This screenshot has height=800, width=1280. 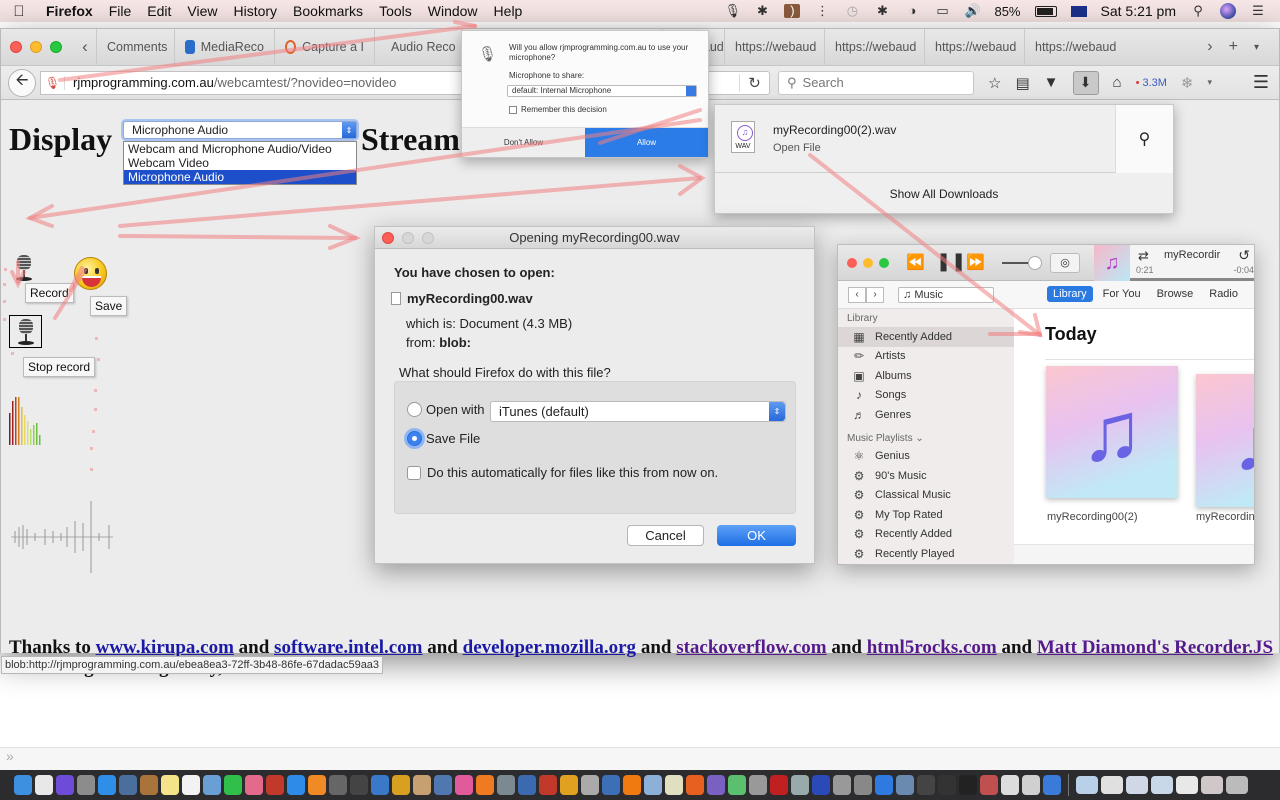 I want to click on download-item: WAV myRecording00(2).wav Open File, so click(x=915, y=139).